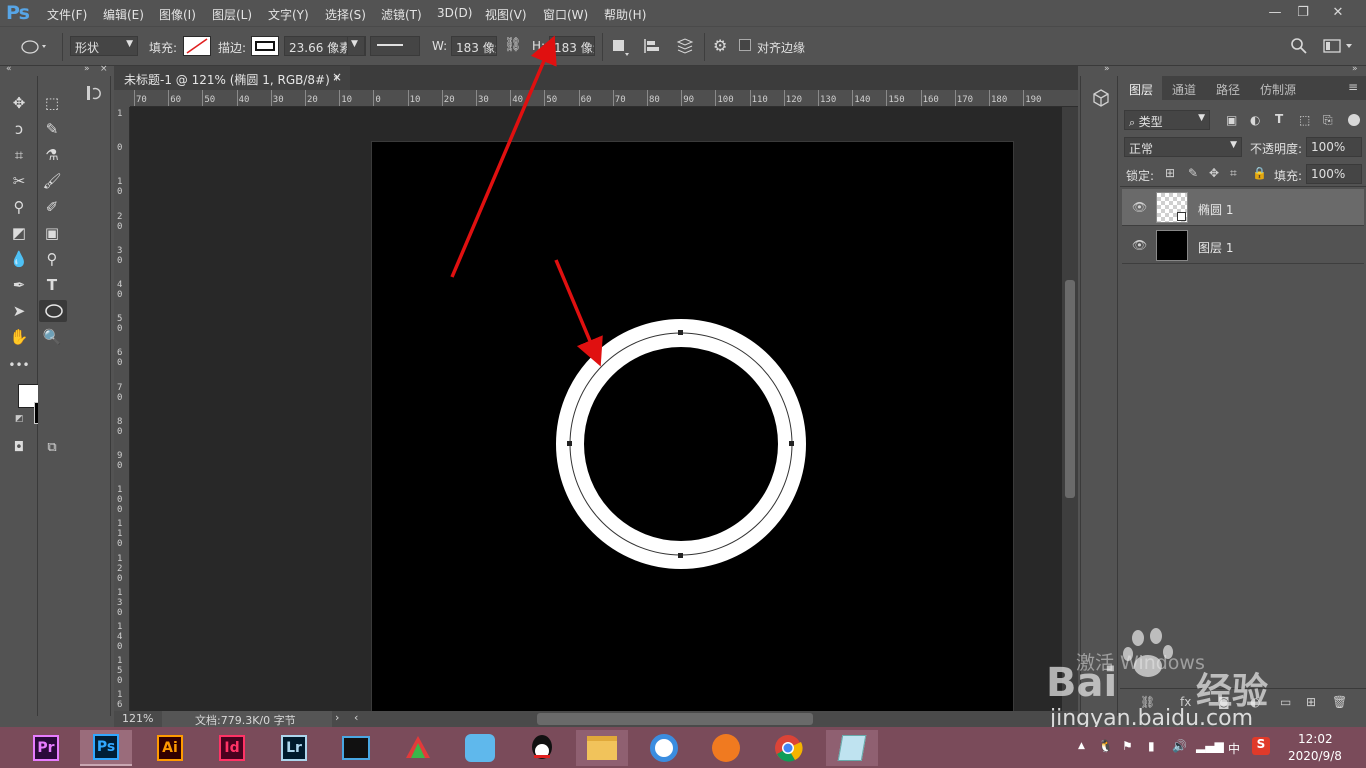 The width and height of the screenshot is (1366, 768). Describe the element at coordinates (1328, 120) in the screenshot. I see `filter-smart-object-icon: ⎘` at that location.